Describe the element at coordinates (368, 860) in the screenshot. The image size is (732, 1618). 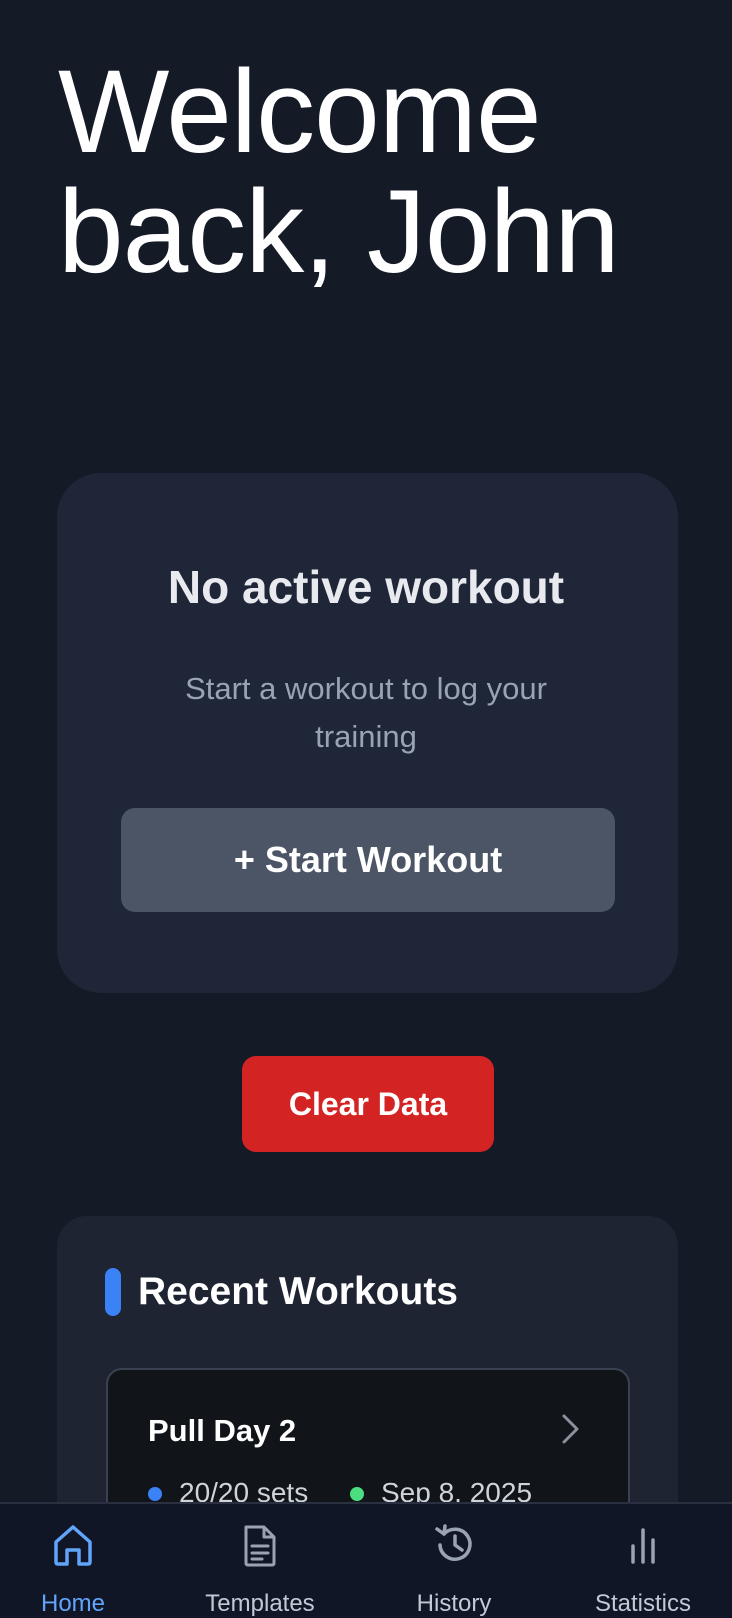
I see `start-workout-button: + Start Workout` at that location.